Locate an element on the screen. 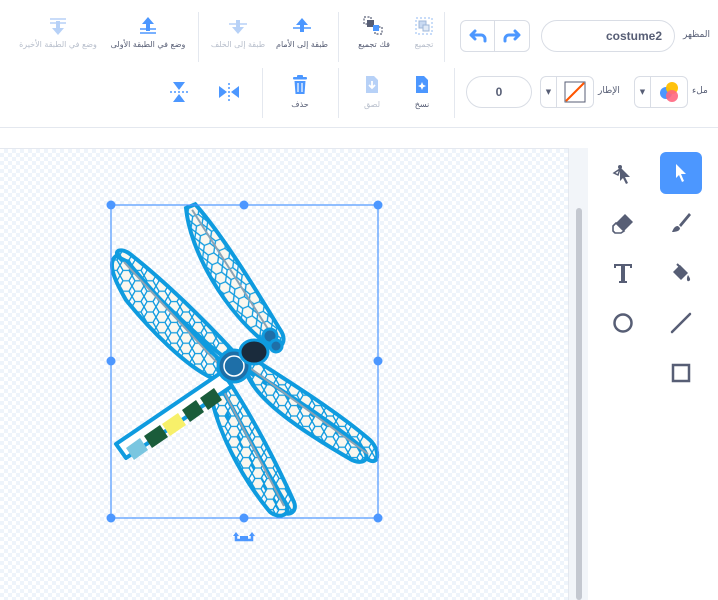 Image resolution: width=718 pixels, height=600 pixels. copy-label: نسخ is located at coordinates (422, 104).